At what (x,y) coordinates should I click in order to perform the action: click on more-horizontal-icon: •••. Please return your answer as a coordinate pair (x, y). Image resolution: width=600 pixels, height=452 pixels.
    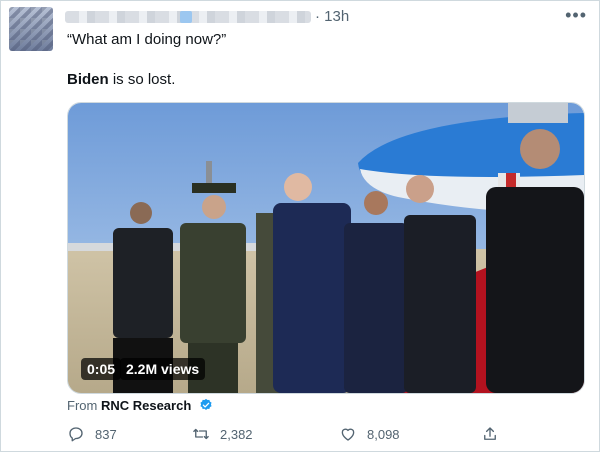
    Looking at the image, I should click on (576, 15).